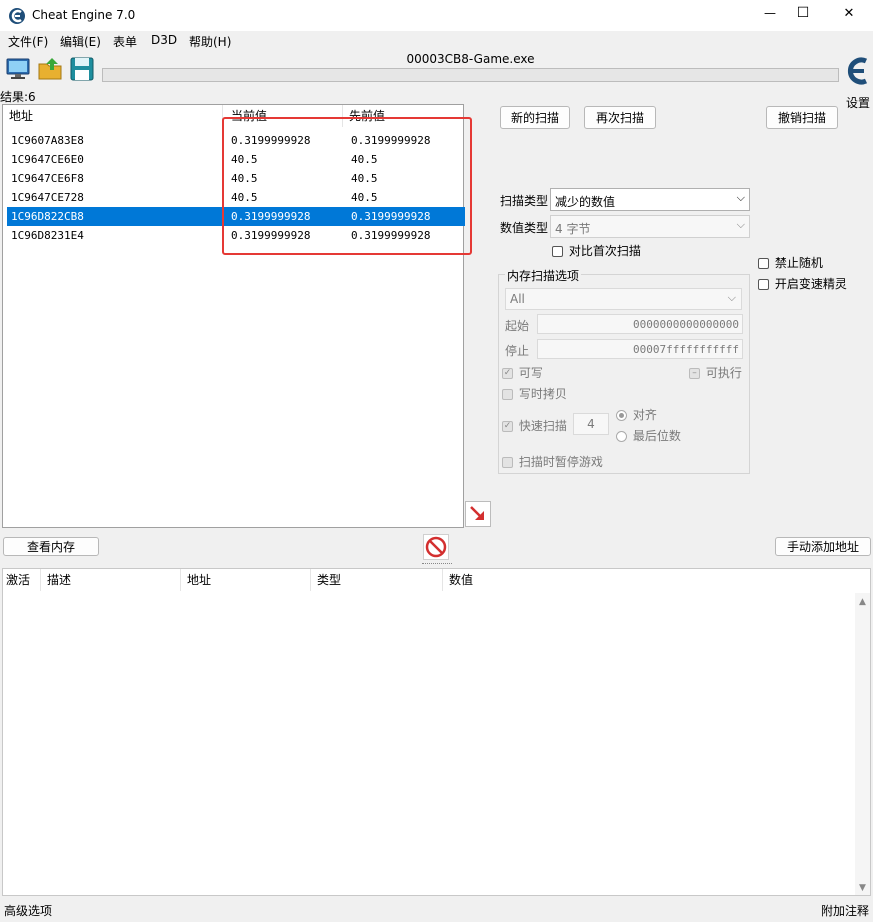 The height and width of the screenshot is (922, 873). Describe the element at coordinates (723, 373) in the screenshot. I see `executable-label: 可执行` at that location.